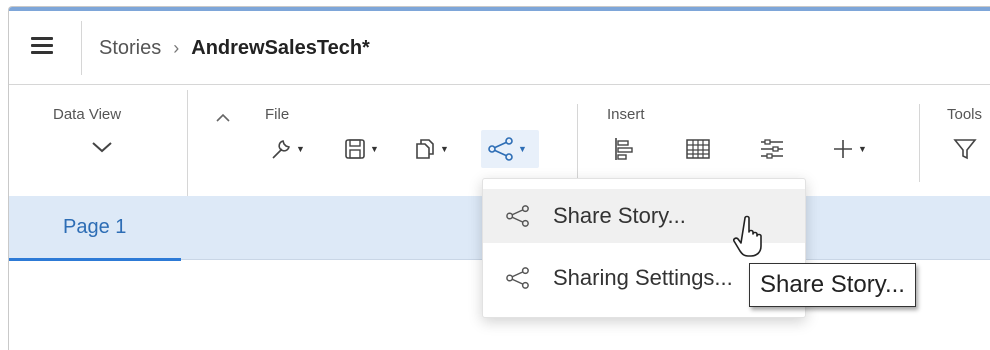 This screenshot has height=350, width=990. I want to click on data-view-label: Data View, so click(87, 114).